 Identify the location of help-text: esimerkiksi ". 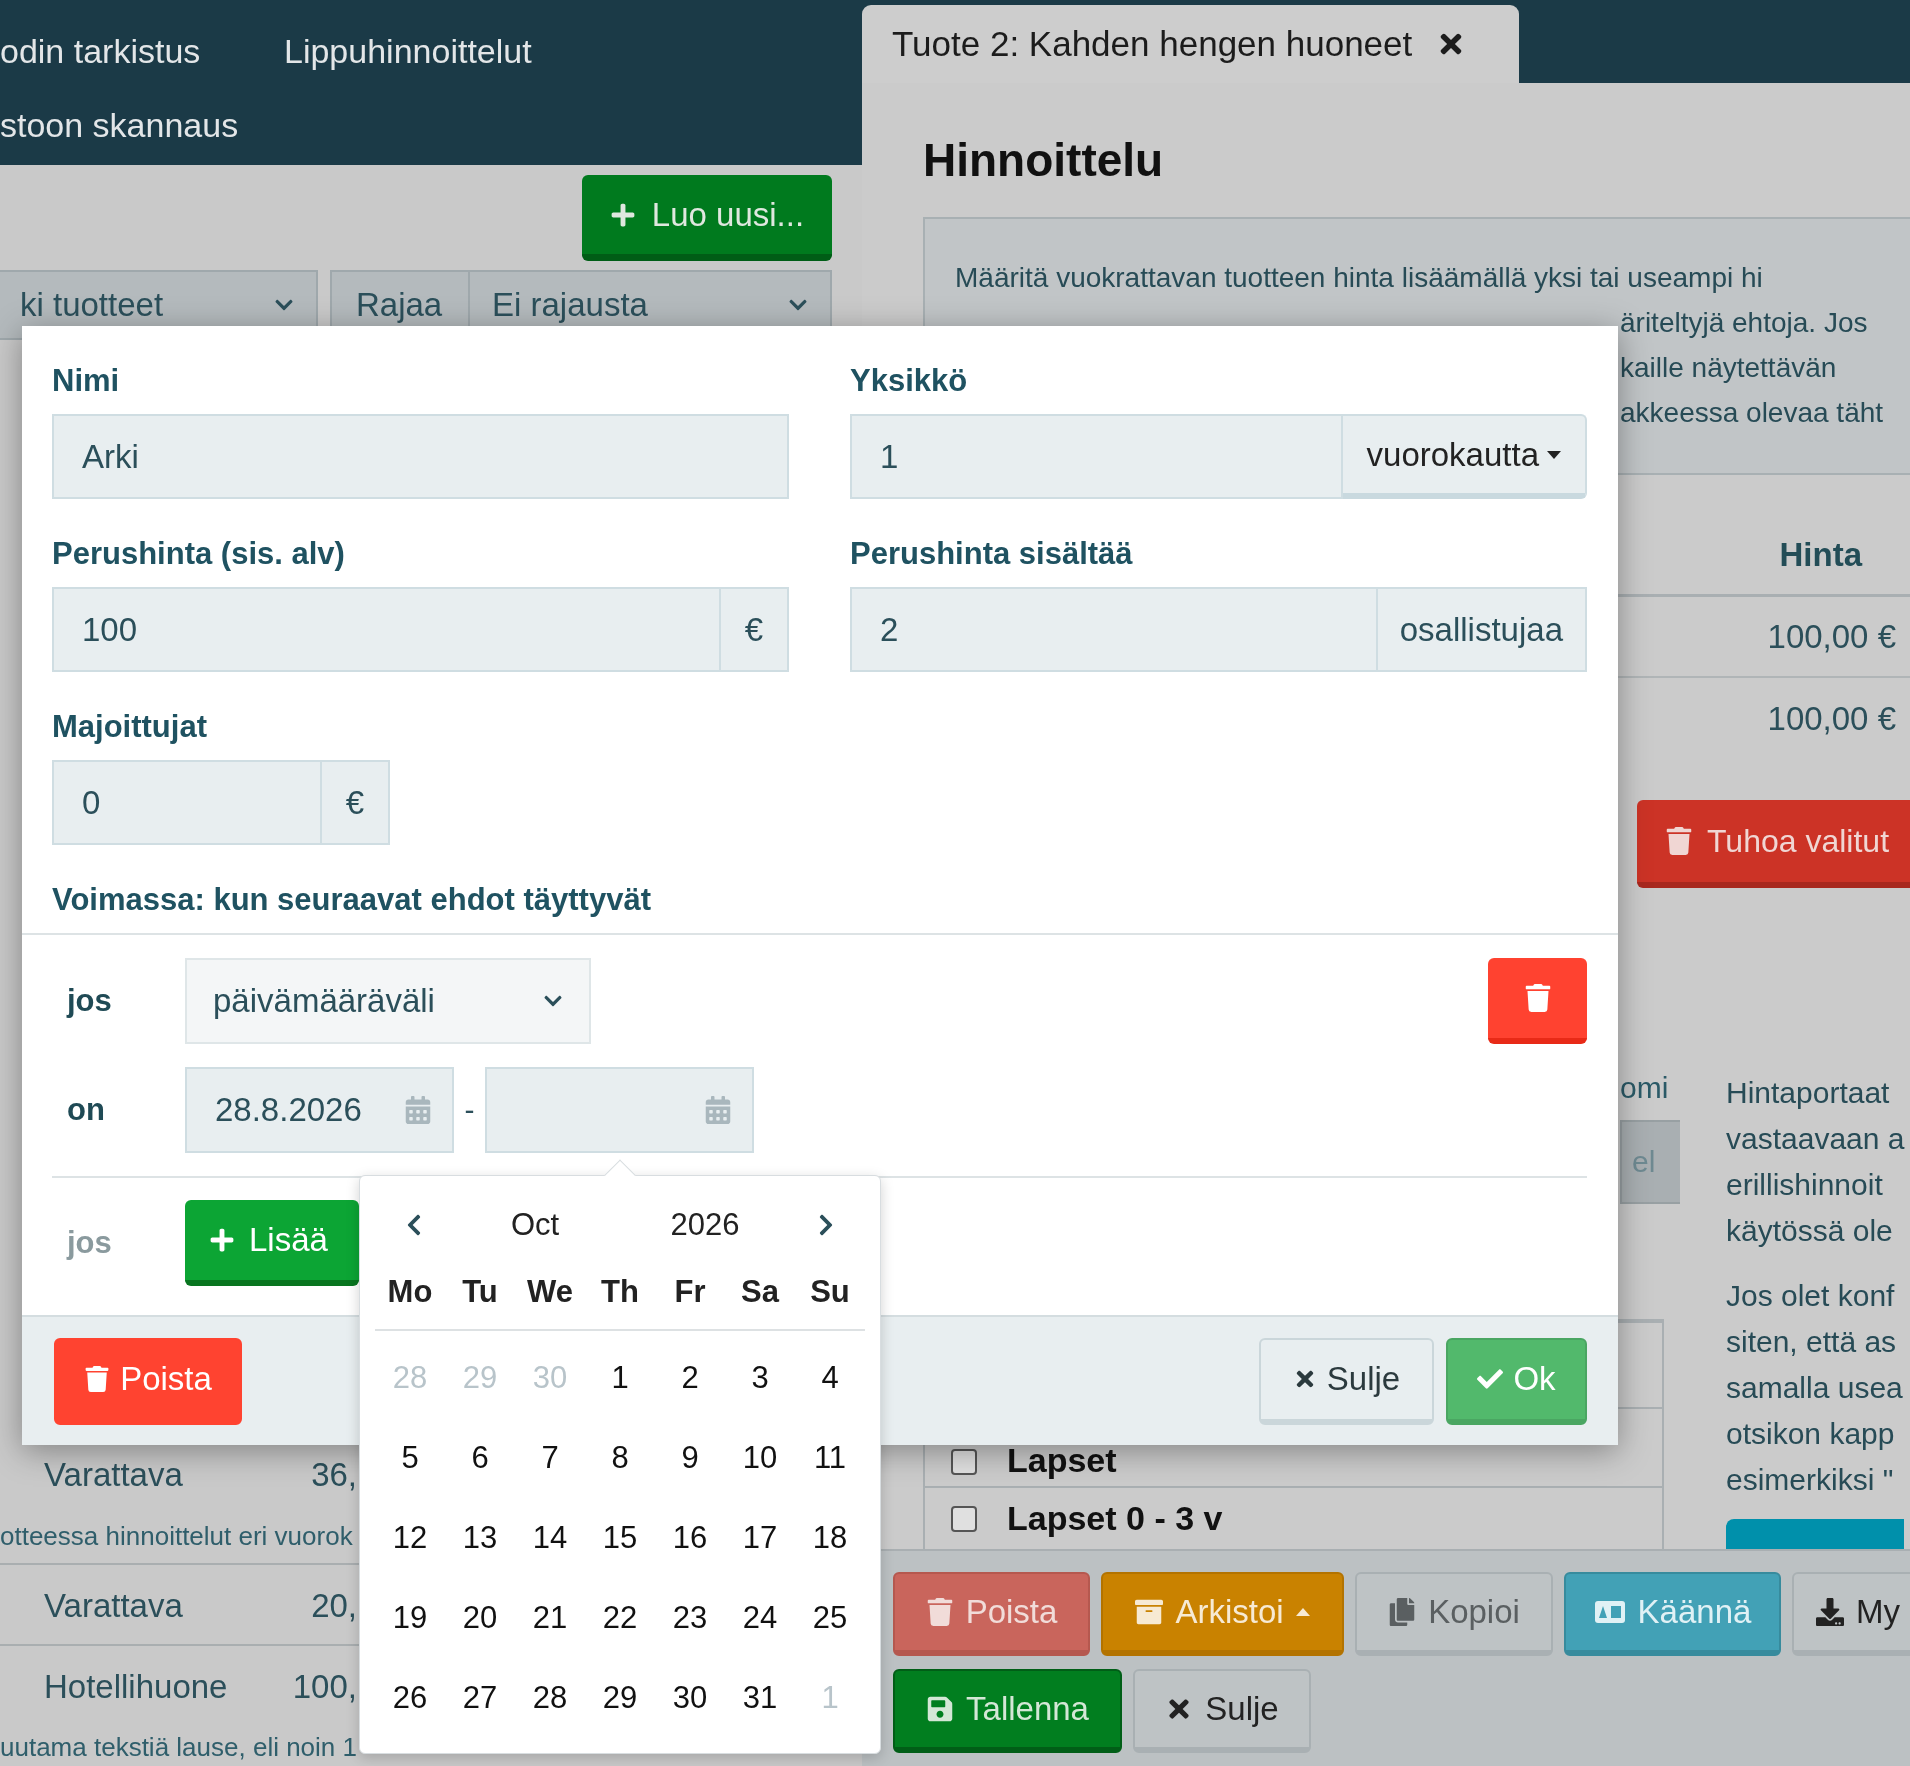
(1810, 1480).